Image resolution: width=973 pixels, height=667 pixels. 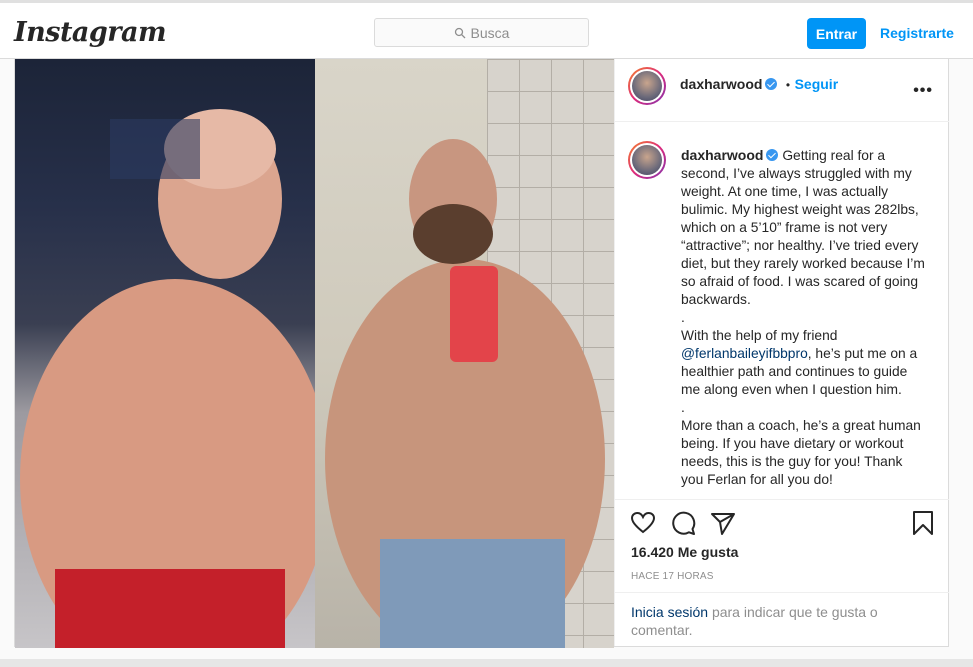 I want to click on top-navigation-bar: Instagram Busca Entrar Registrarte, so click(x=486, y=29).